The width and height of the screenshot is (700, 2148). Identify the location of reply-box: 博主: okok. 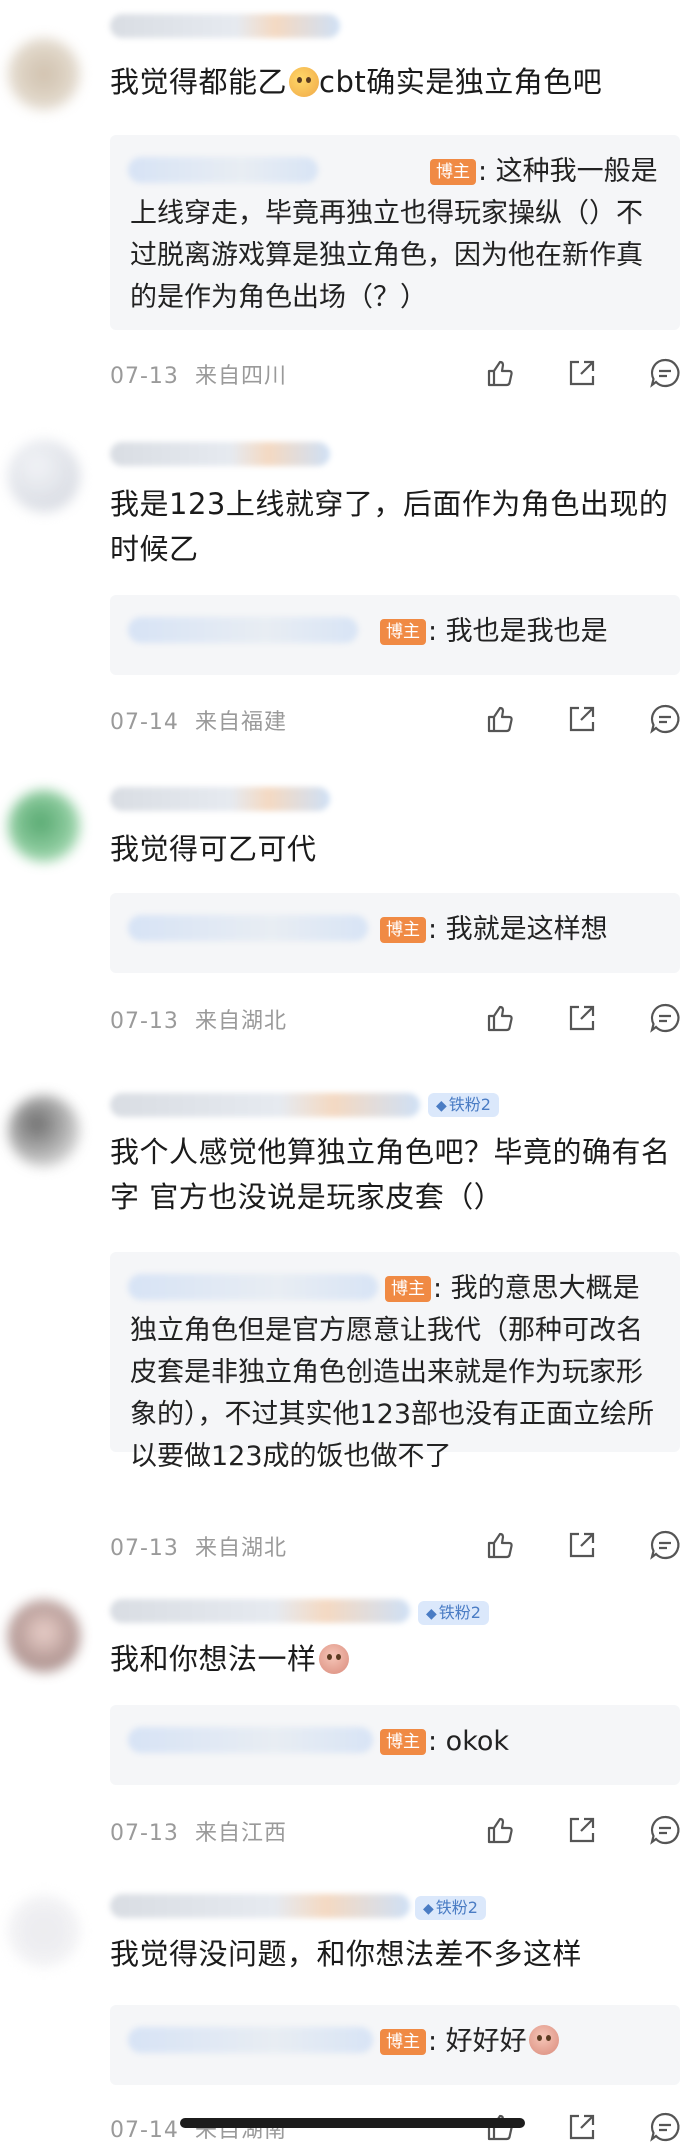
(395, 1745).